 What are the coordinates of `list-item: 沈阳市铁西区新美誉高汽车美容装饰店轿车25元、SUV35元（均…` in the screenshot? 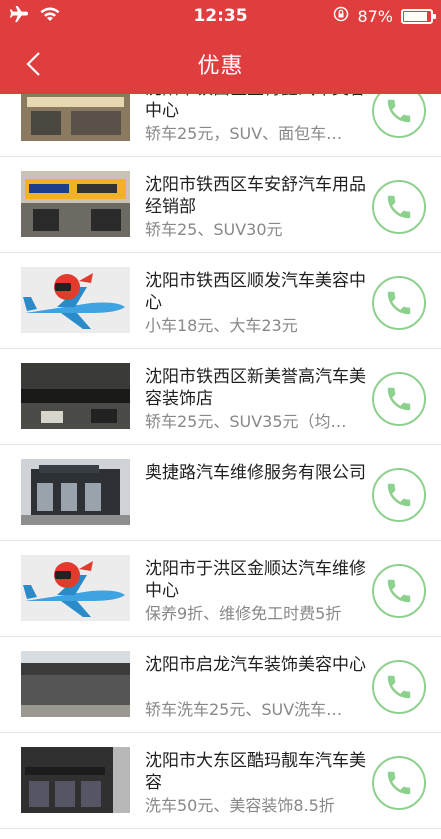 It's located at (220, 397).